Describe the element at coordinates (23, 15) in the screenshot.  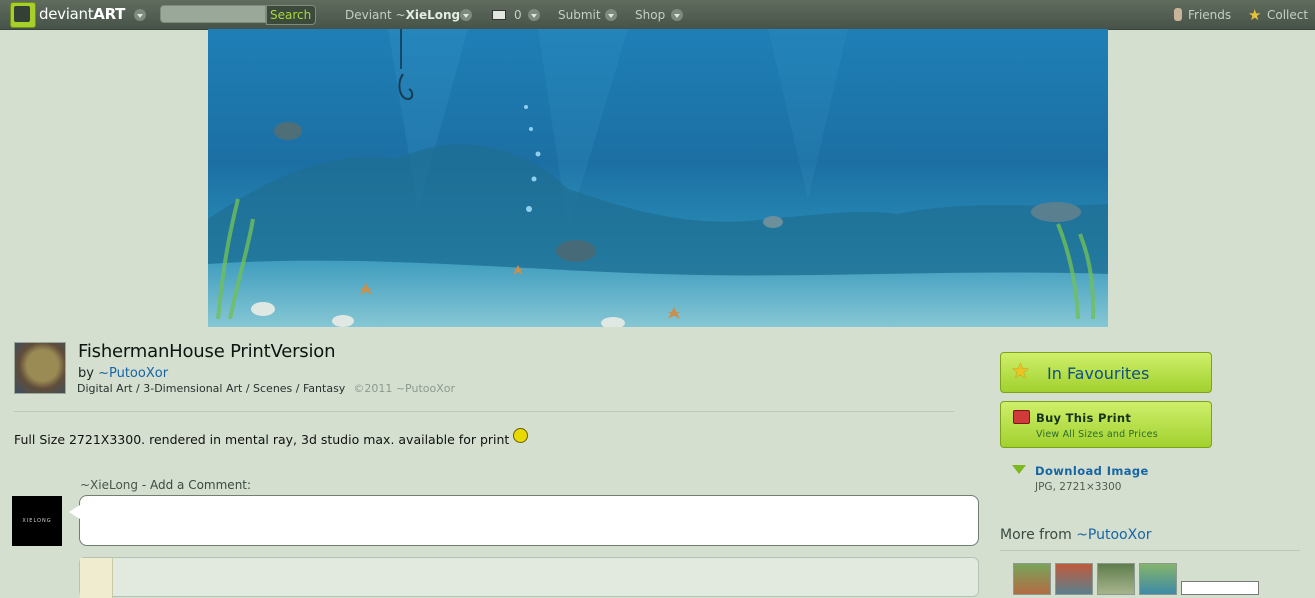
I see `deviantart-logo-icon` at that location.